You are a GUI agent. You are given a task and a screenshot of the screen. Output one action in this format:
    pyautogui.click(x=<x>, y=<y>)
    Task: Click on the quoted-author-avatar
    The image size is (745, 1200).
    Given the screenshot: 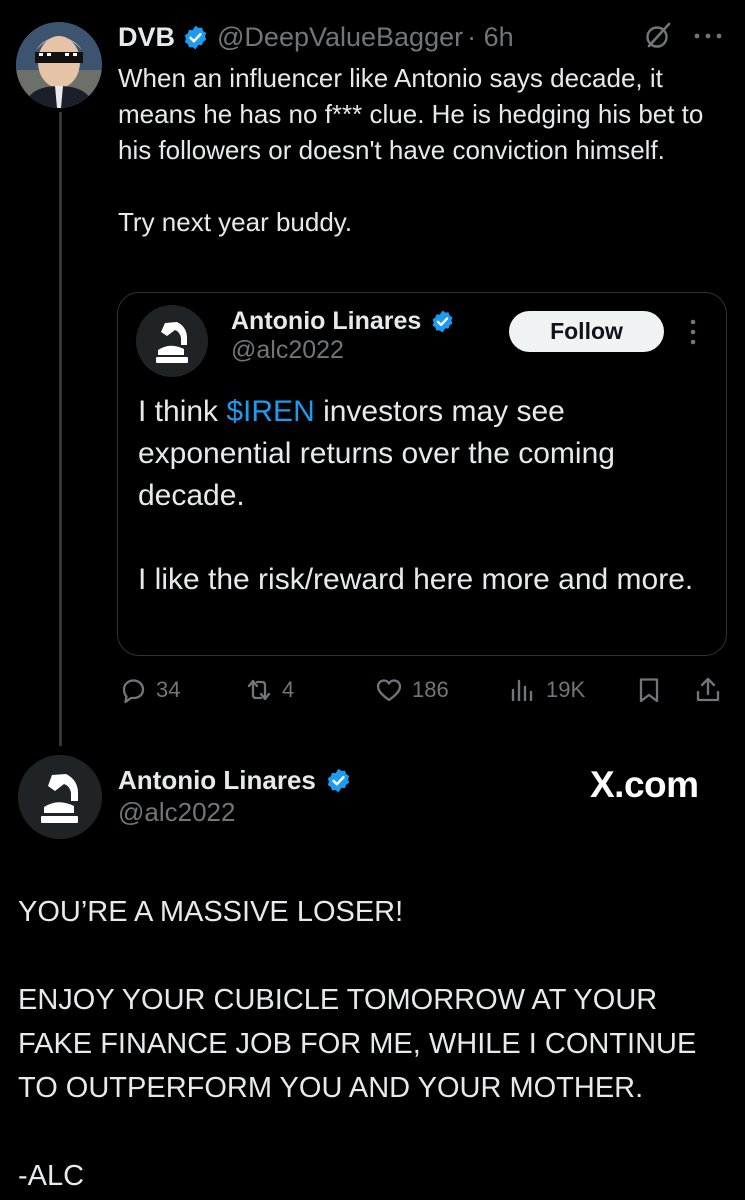 What is the action you would take?
    pyautogui.click(x=172, y=341)
    